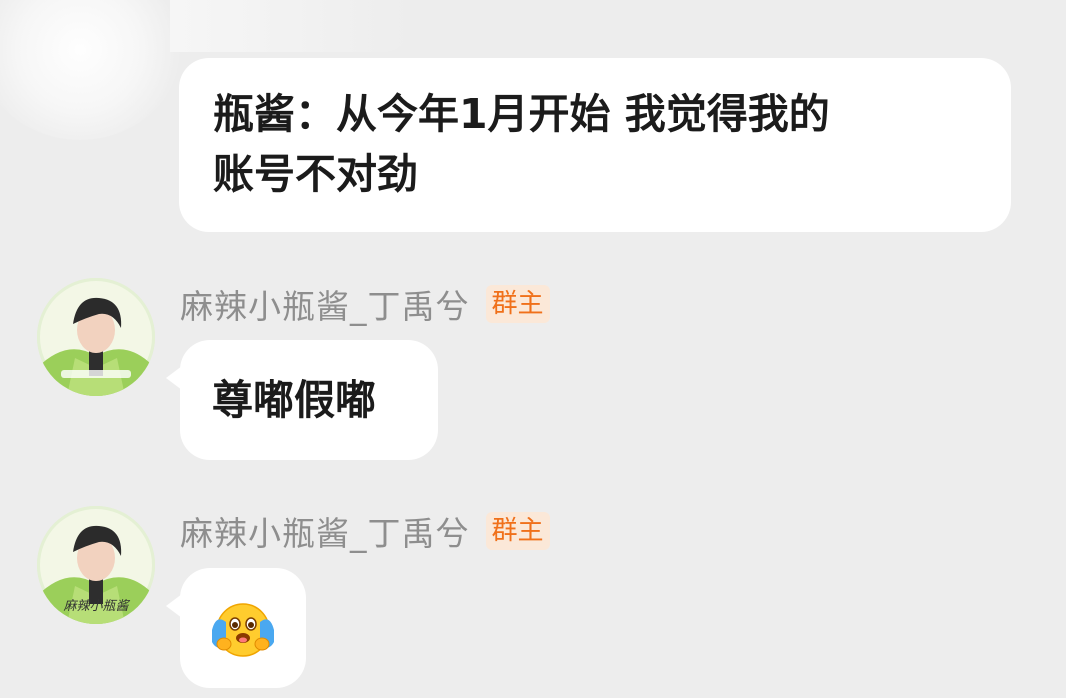 The width and height of the screenshot is (1066, 698). I want to click on message-bubble, so click(236, 628).